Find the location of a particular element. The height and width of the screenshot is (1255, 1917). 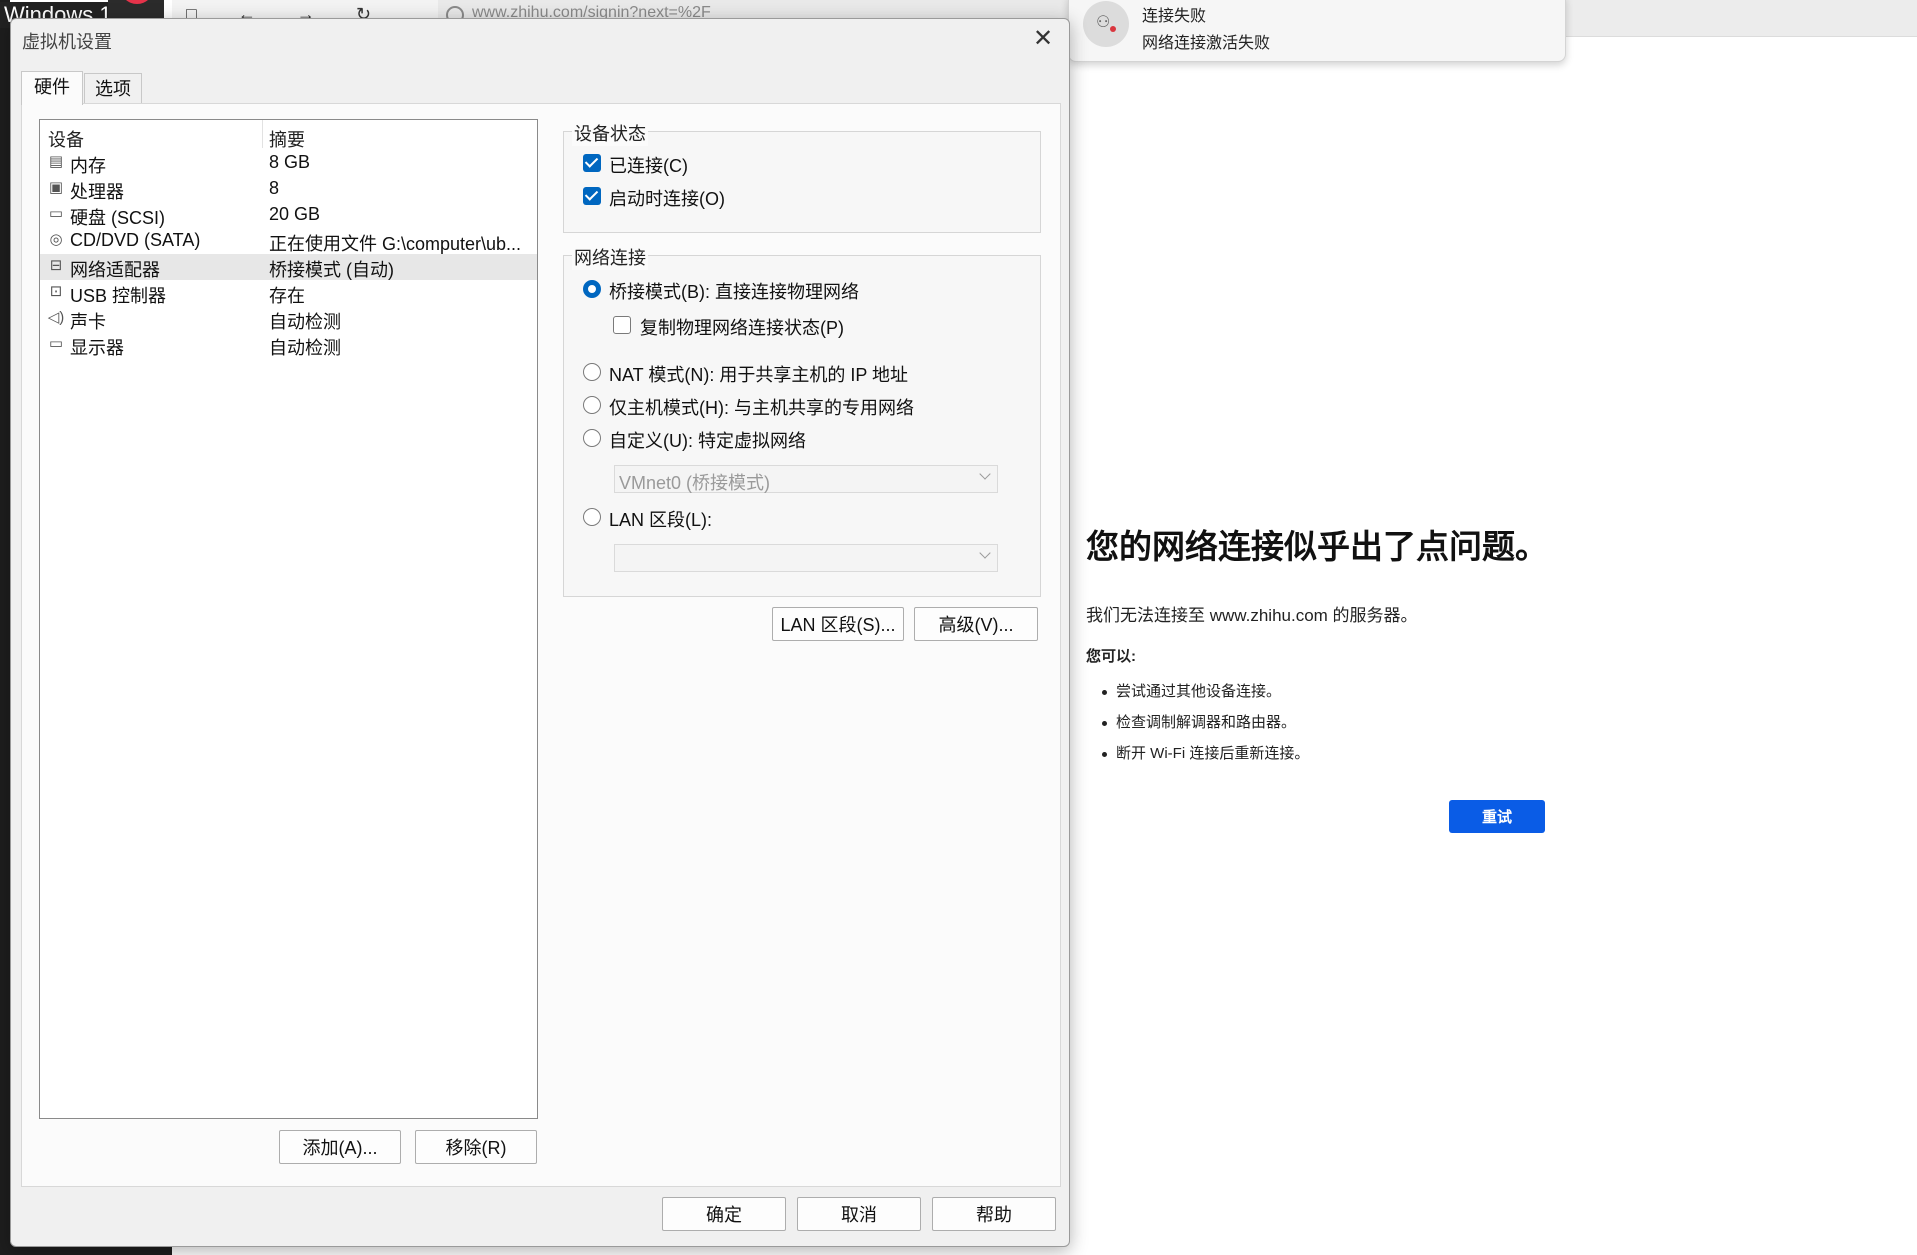

device-row: ▭ 硬盘 (SCSI) 20 GB is located at coordinates (288, 215).